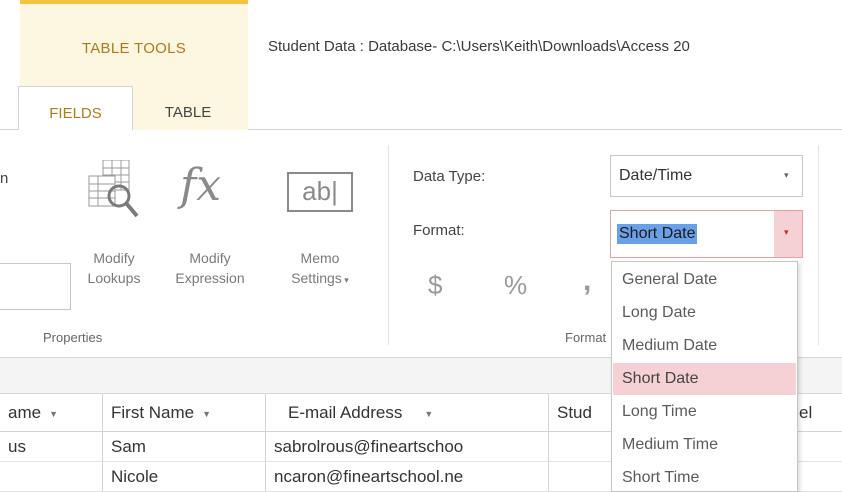  Describe the element at coordinates (210, 258) in the screenshot. I see `modify-expression-line1: Modify` at that location.